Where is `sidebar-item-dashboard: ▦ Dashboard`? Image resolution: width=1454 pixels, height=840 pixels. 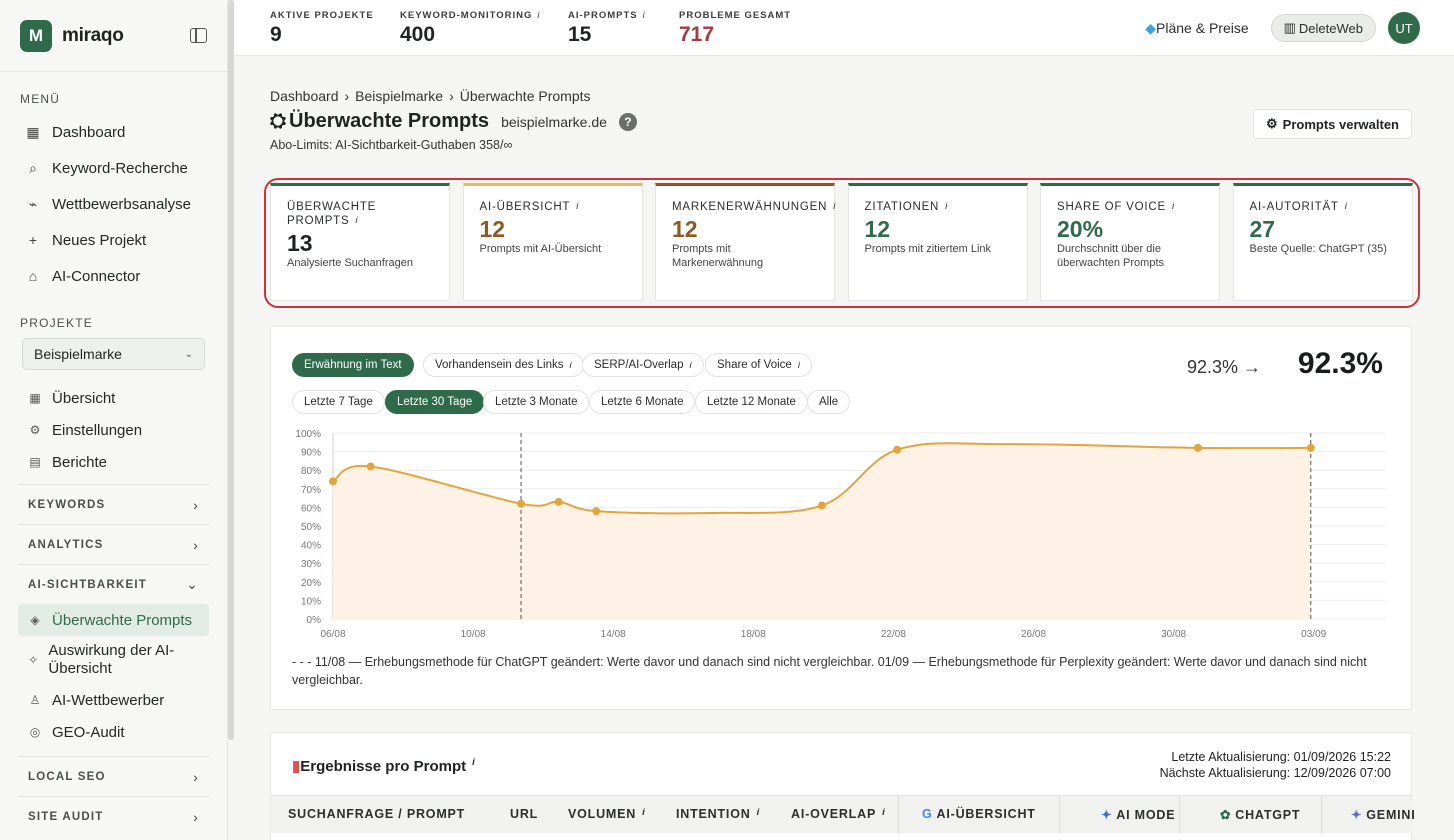
sidebar-item-dashboard: ▦ Dashboard is located at coordinates (113, 132).